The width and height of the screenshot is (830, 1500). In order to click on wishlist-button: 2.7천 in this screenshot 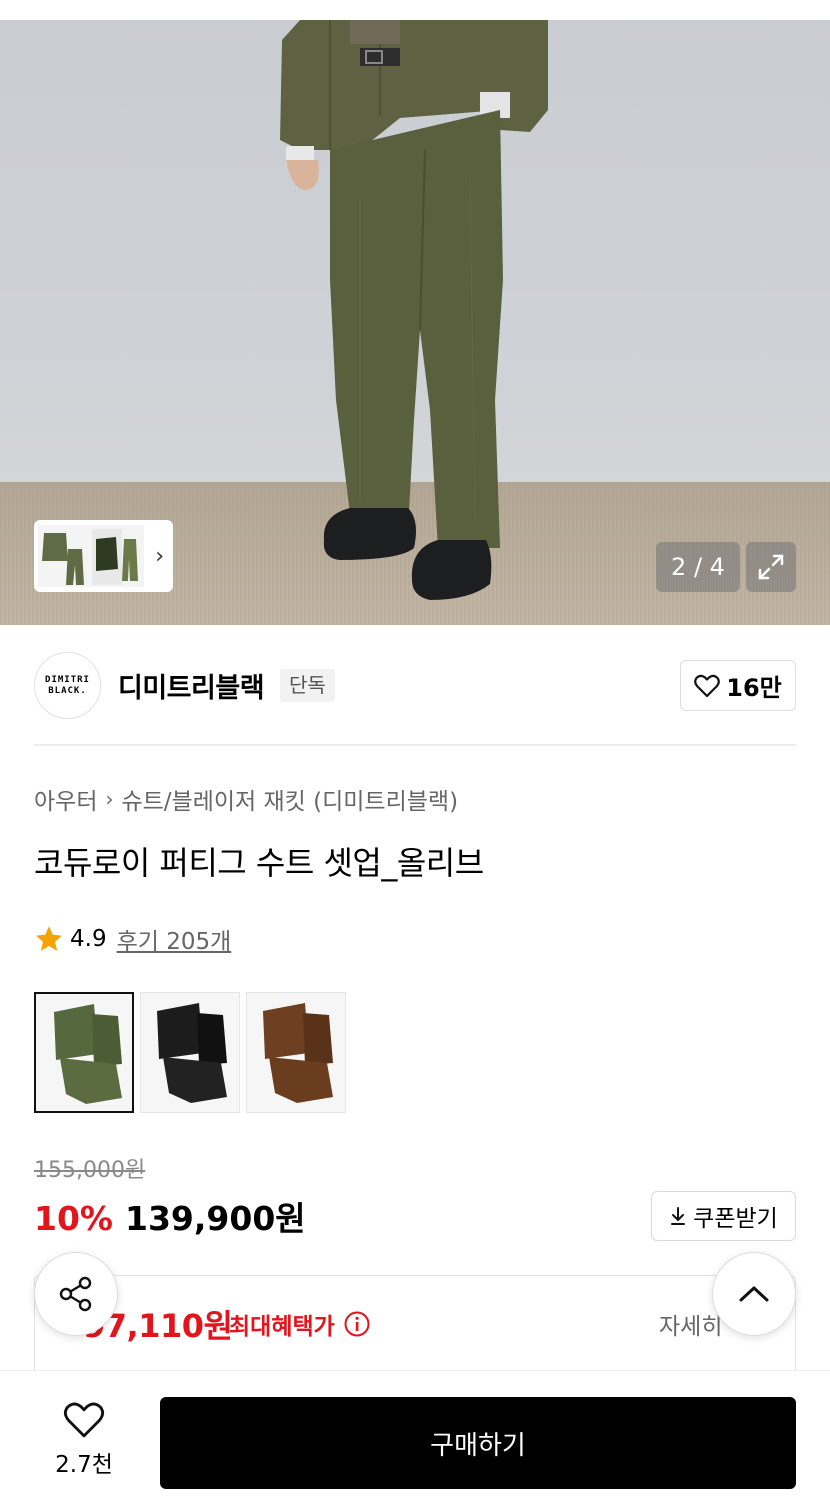, I will do `click(84, 1440)`.